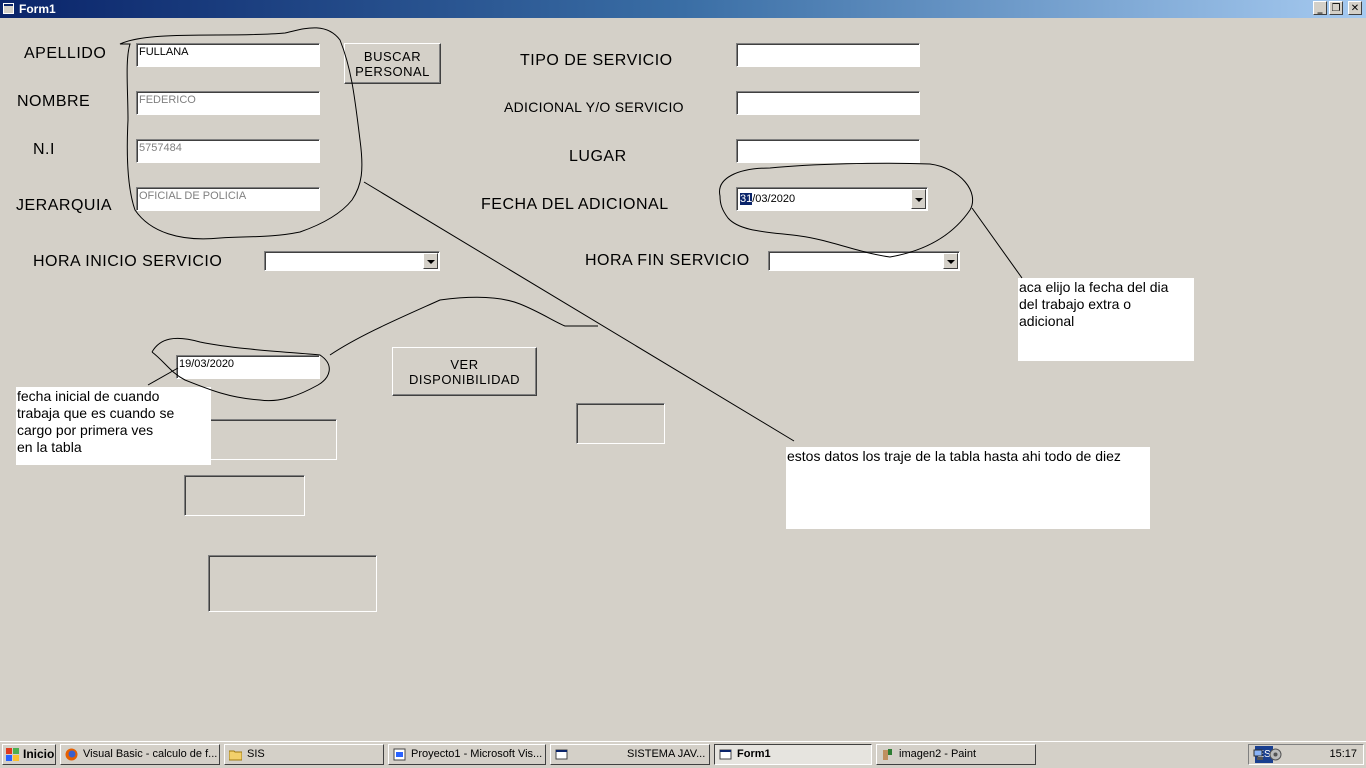 The image size is (1366, 768). I want to click on folder-icon, so click(235, 755).